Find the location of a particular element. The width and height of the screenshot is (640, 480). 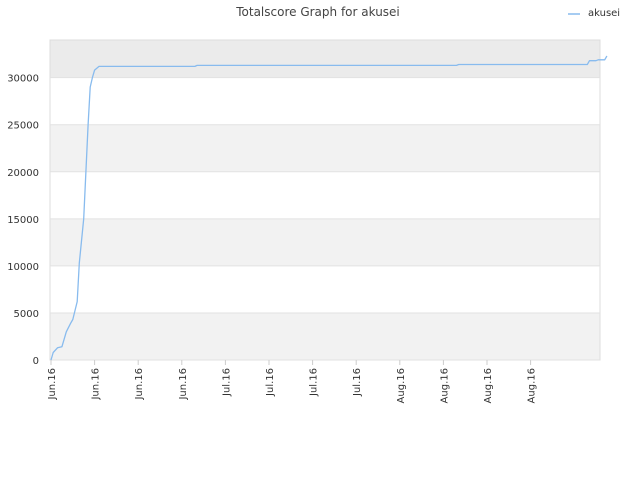

plot-band-top is located at coordinates (325, 59).